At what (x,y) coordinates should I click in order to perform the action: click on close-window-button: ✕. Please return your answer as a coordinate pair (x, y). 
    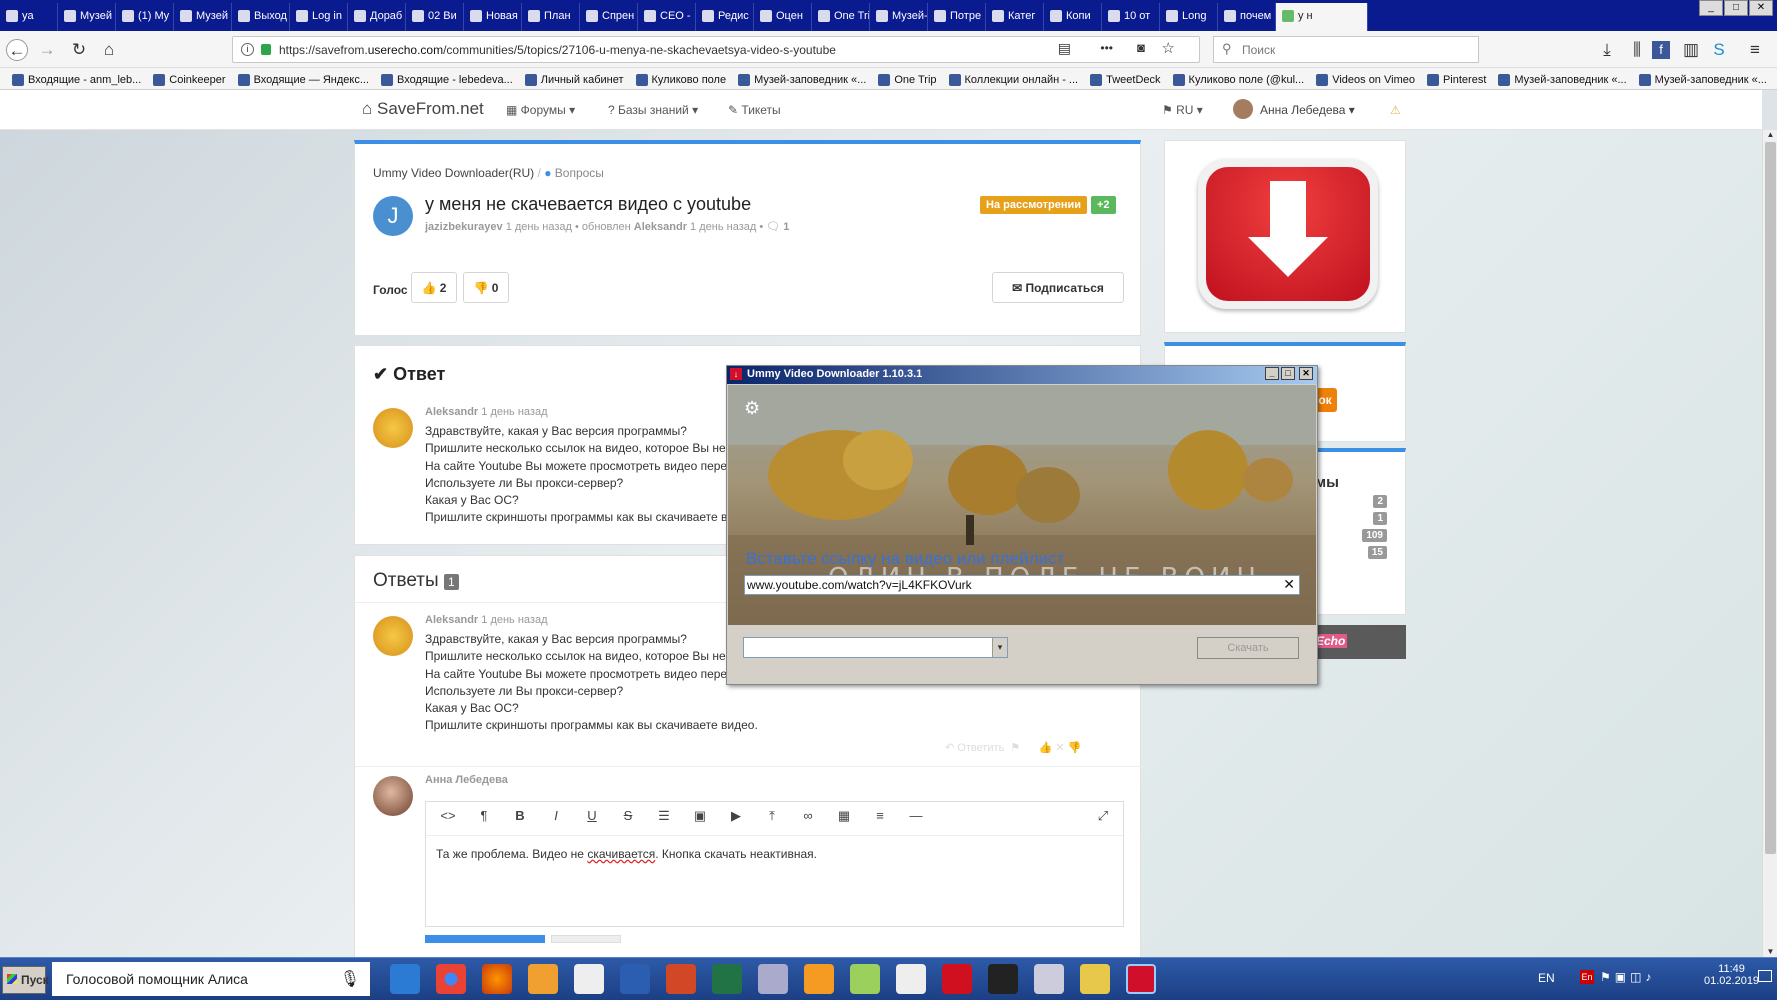
    Looking at the image, I should click on (1761, 8).